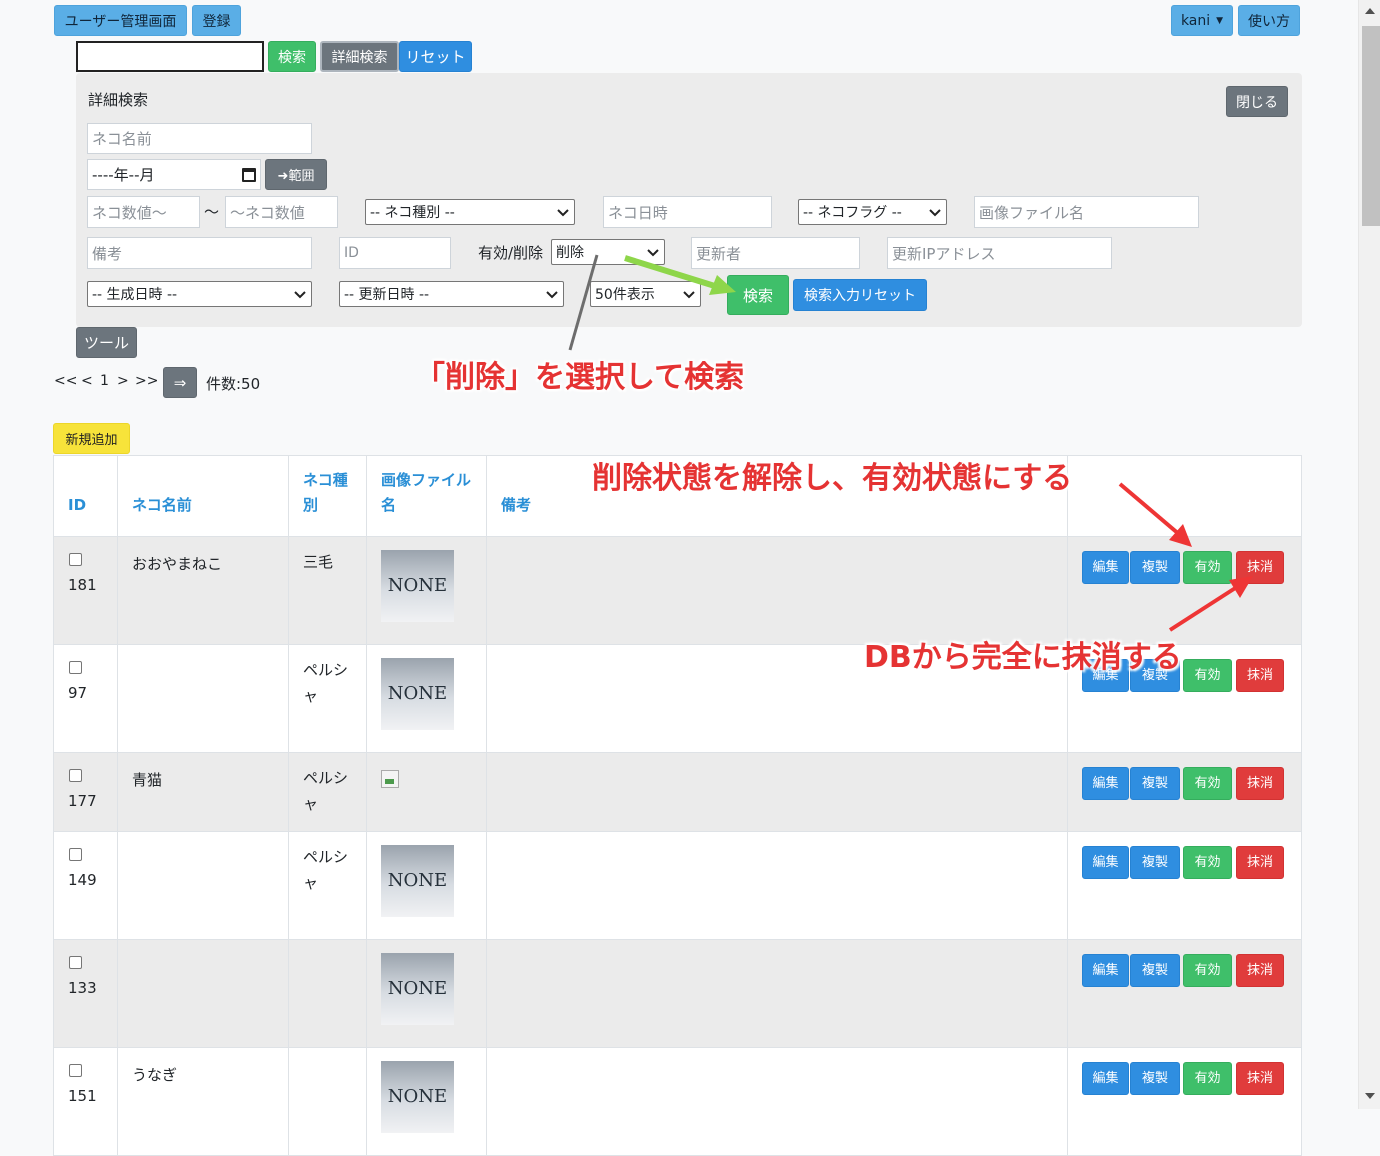 The height and width of the screenshot is (1156, 1380). What do you see at coordinates (671, 272) in the screenshot?
I see `green-arrow-line` at bounding box center [671, 272].